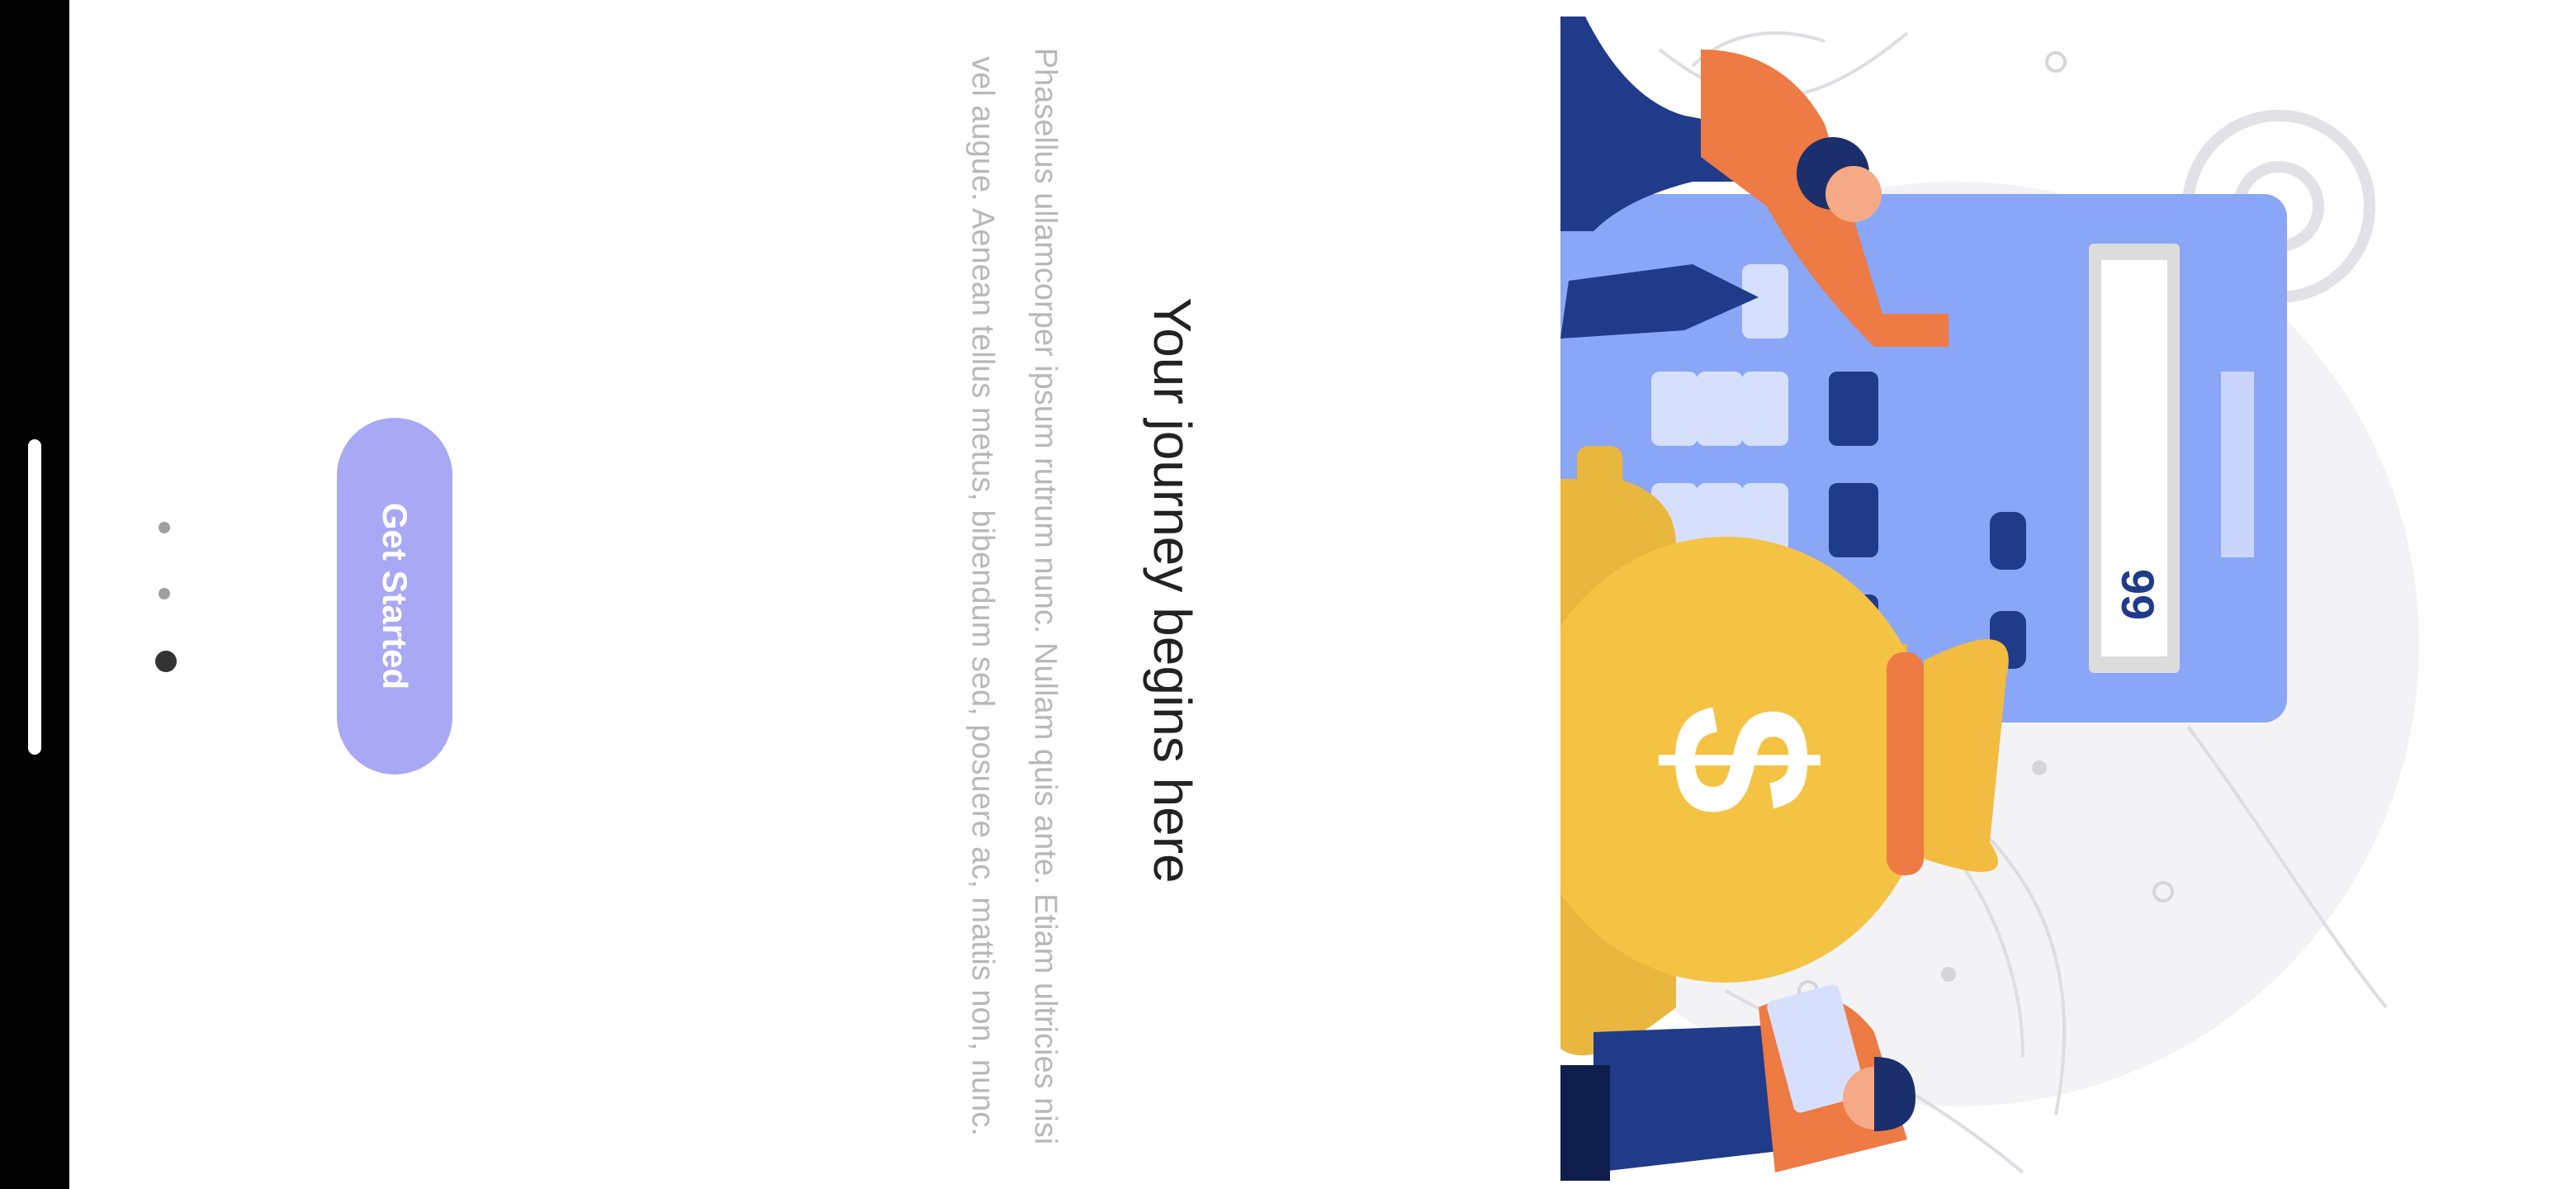 The image size is (2576, 1189). I want to click on page-indicator-dot-active, so click(166, 661).